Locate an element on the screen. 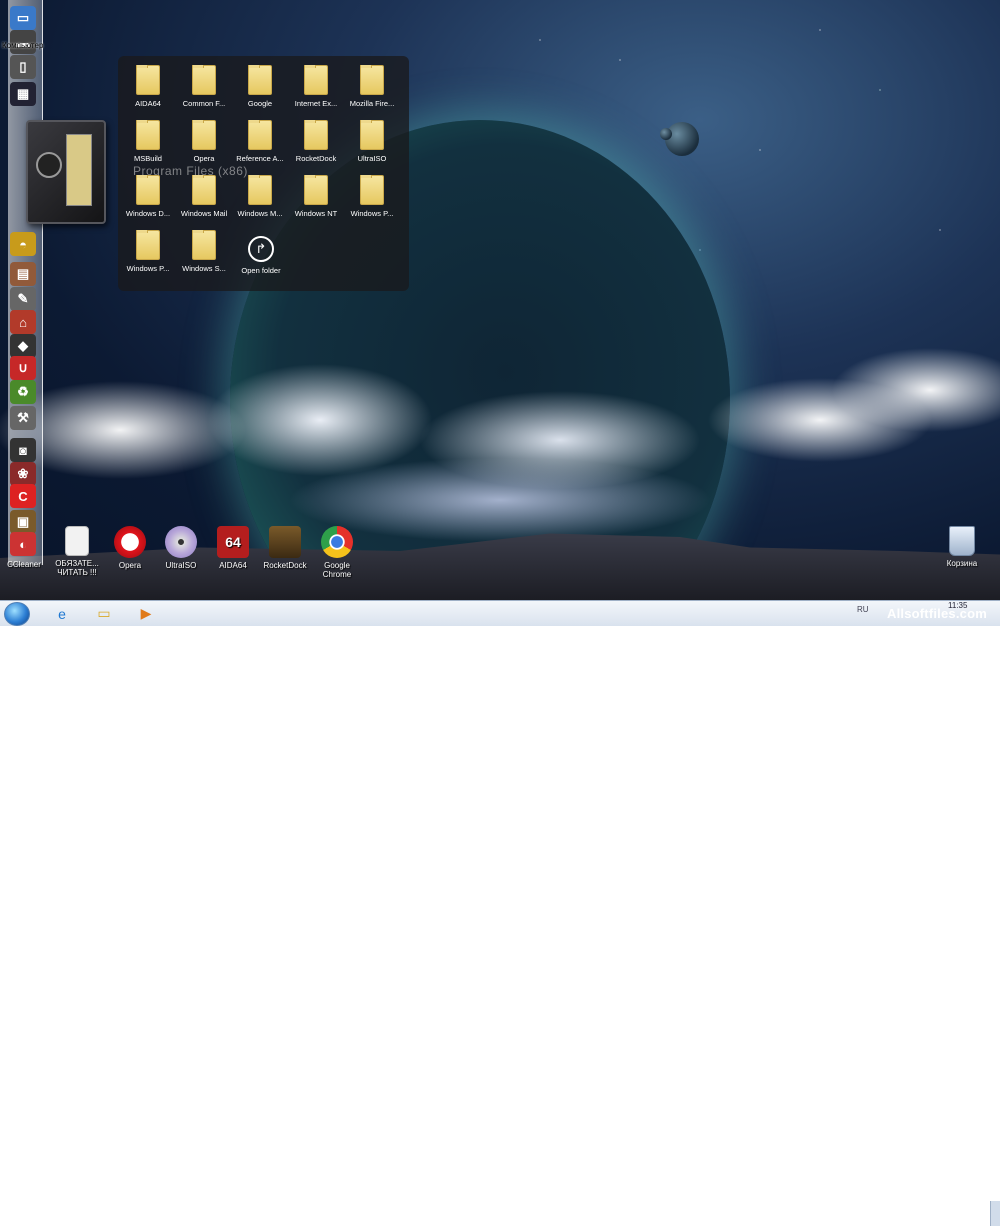 This screenshot has width=1000, height=1226. phone-icon: ▯ is located at coordinates (23, 67).